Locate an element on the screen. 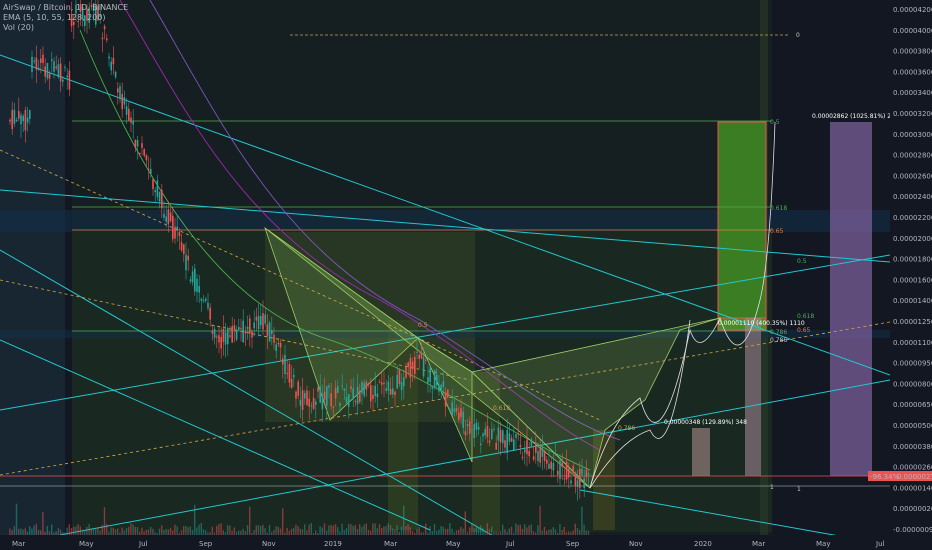 The image size is (932, 550). symbol-line: AirSwap / Bitcoin, 1D, BINANCE is located at coordinates (65, 8).